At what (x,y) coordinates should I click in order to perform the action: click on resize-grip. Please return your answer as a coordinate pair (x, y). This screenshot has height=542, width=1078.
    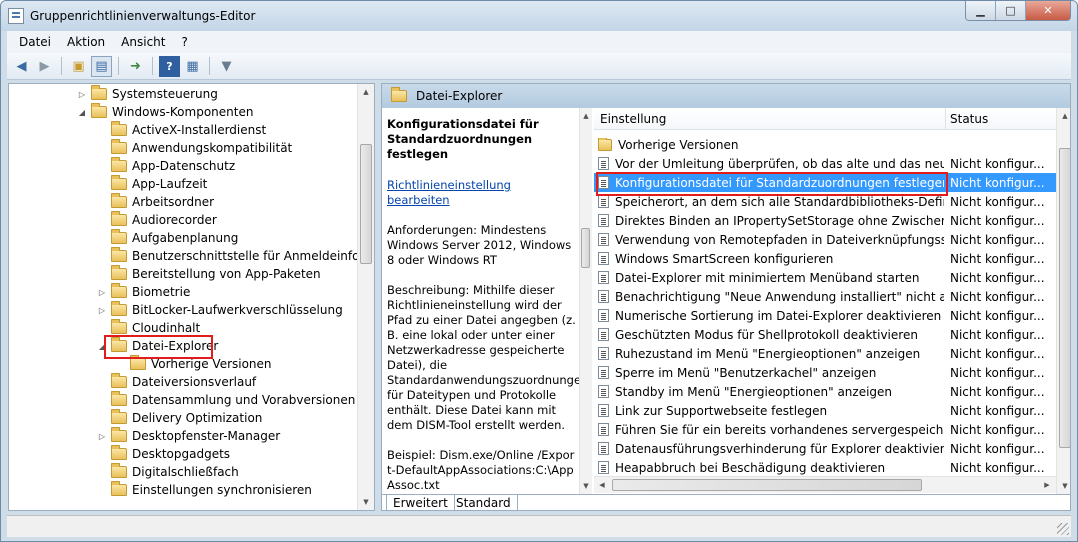
    Looking at the image, I should click on (1063, 529).